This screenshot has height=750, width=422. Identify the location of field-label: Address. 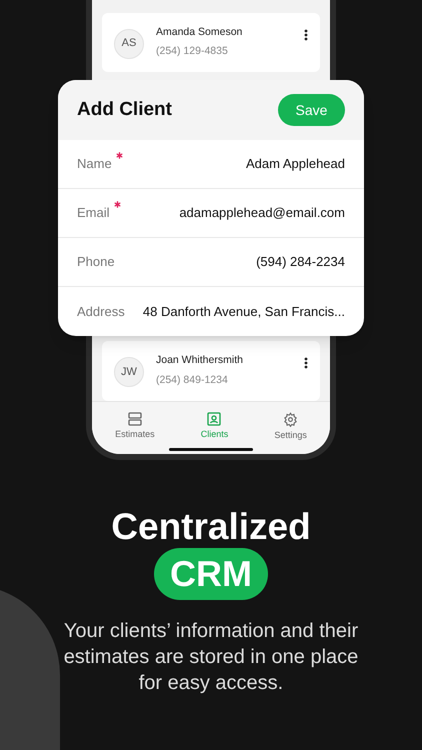
(101, 311).